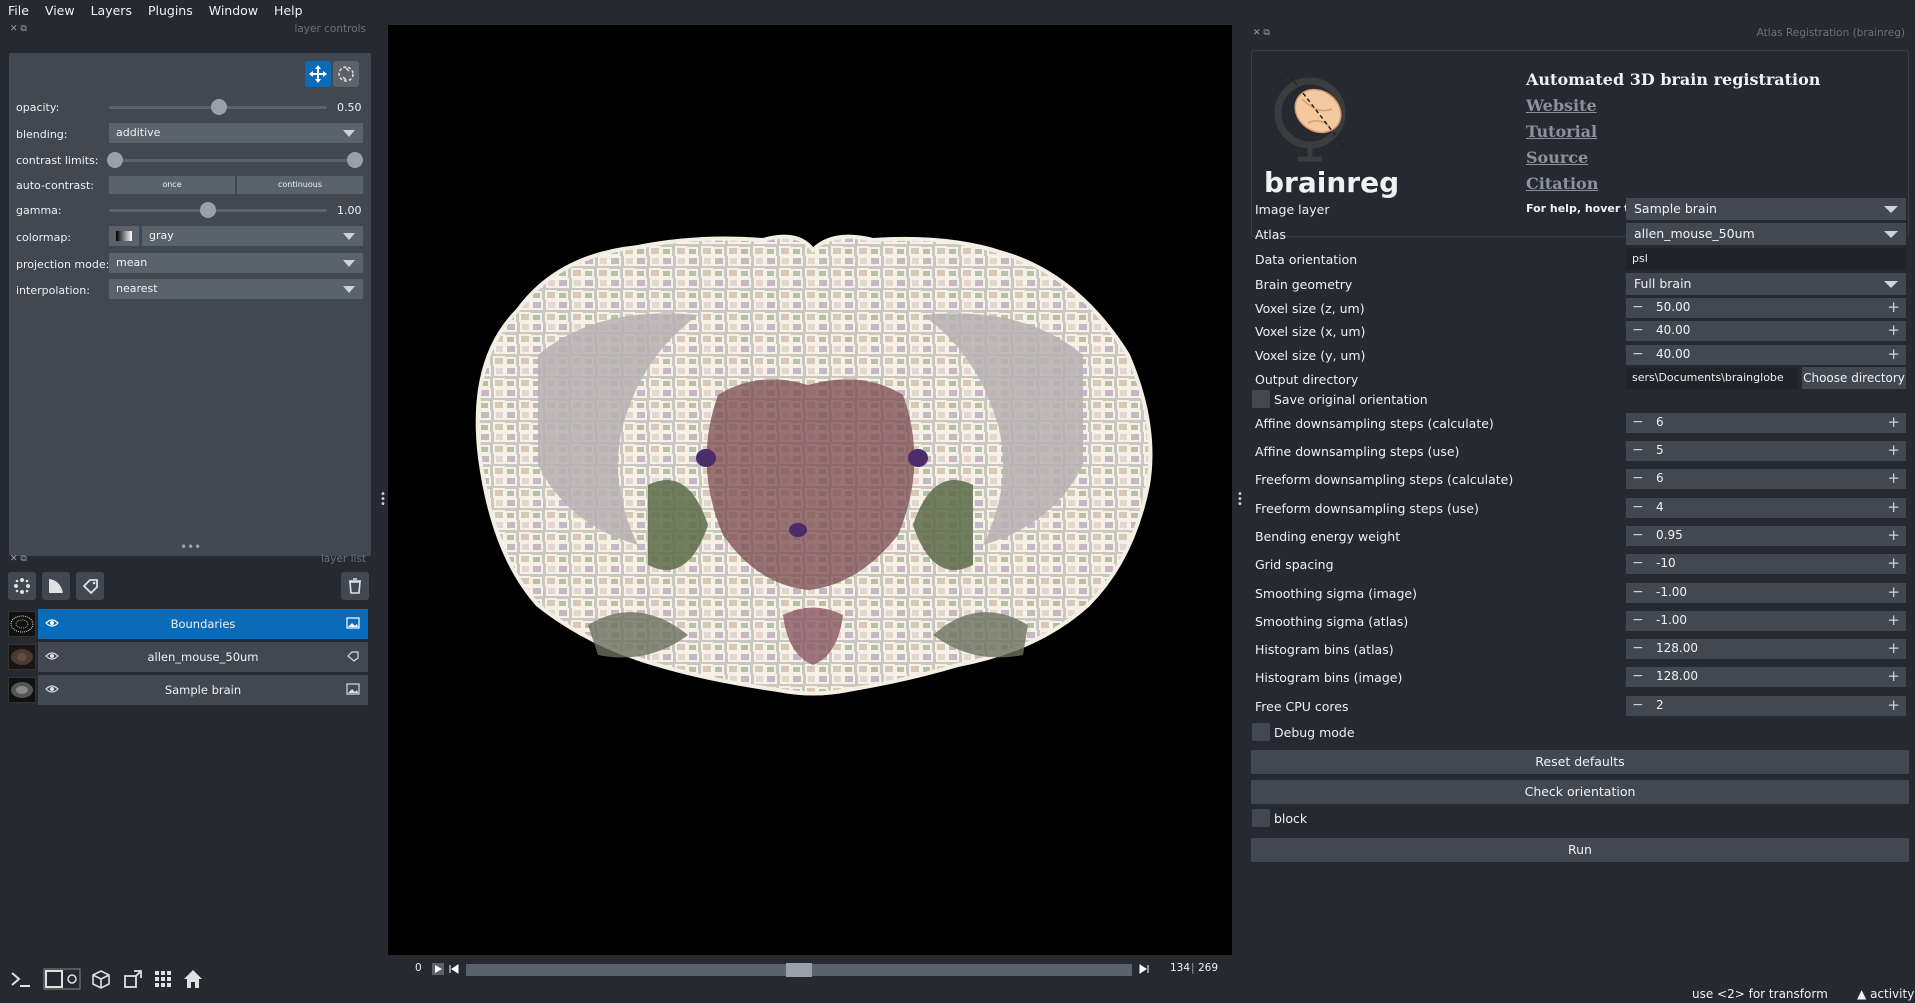  Describe the element at coordinates (62, 979) in the screenshot. I see `ndisplay-2d-icon` at that location.